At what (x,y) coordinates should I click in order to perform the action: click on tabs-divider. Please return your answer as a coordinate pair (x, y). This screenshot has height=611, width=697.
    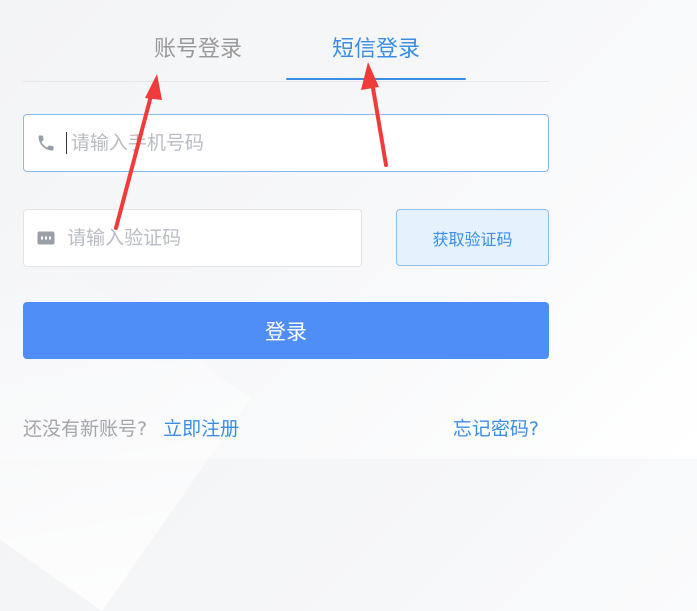
    Looking at the image, I should click on (285, 81).